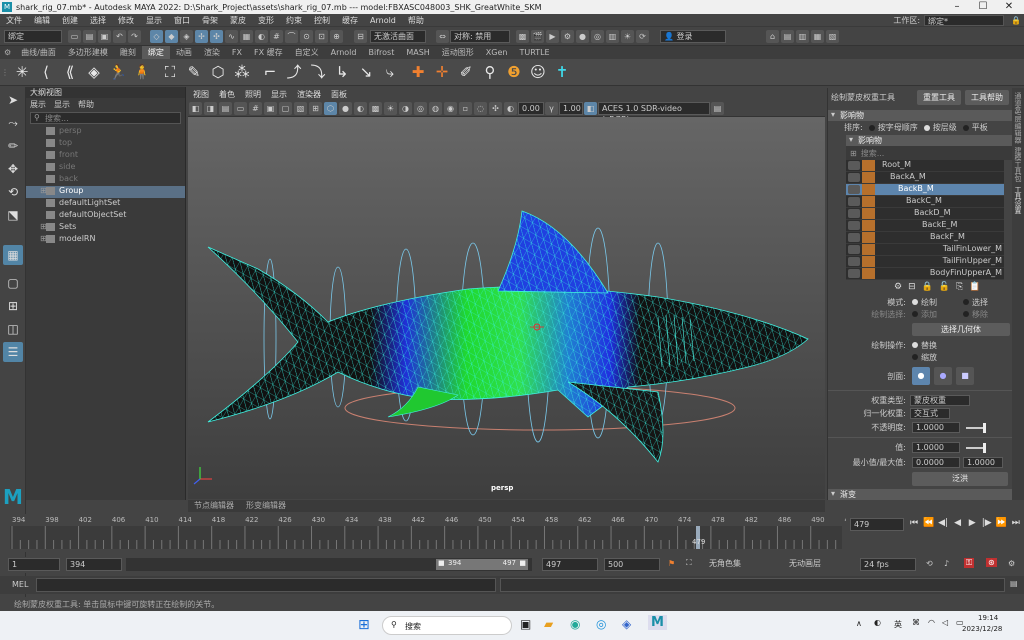  What do you see at coordinates (227, 94) in the screenshot?
I see `vp-menu-shading: 着色` at bounding box center [227, 94].